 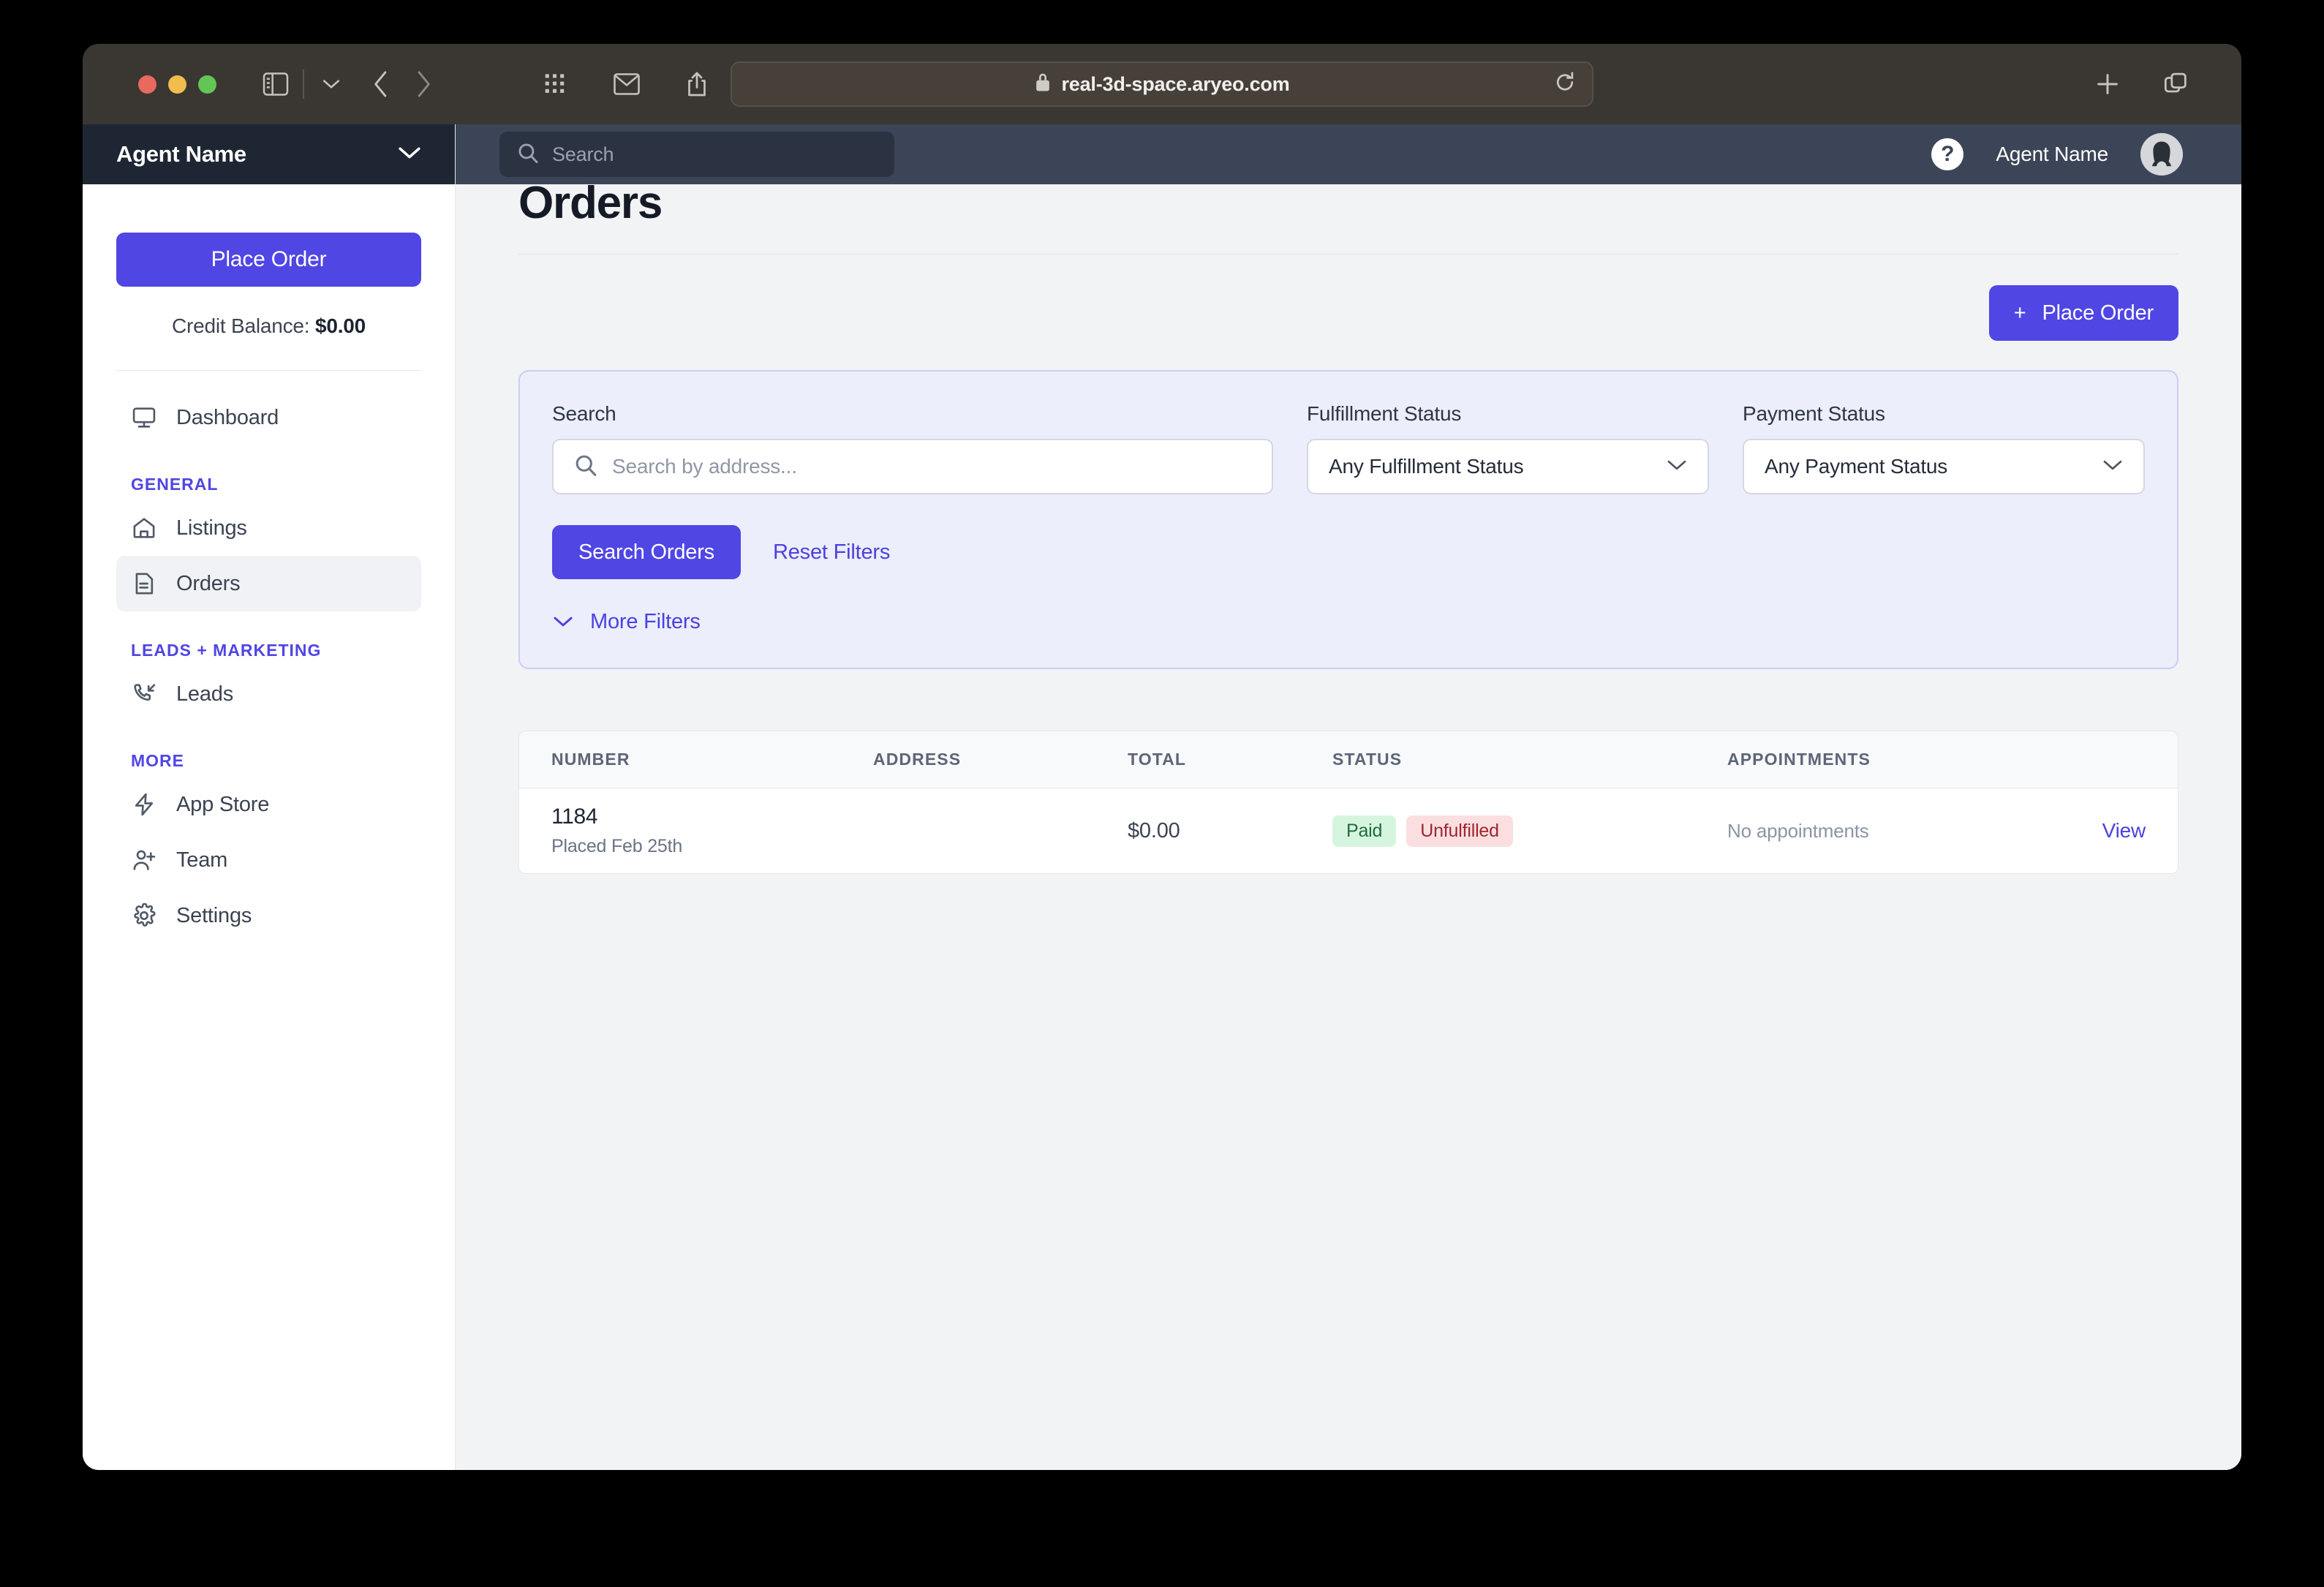 What do you see at coordinates (1856, 466) in the screenshot?
I see `payment-status-value: Any Payment Status` at bounding box center [1856, 466].